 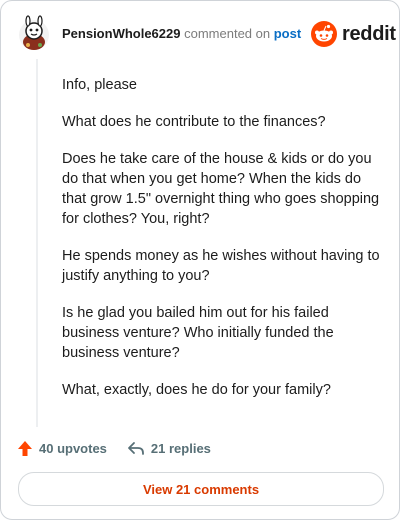 I want to click on commented-on-text: commented on, so click(x=227, y=33).